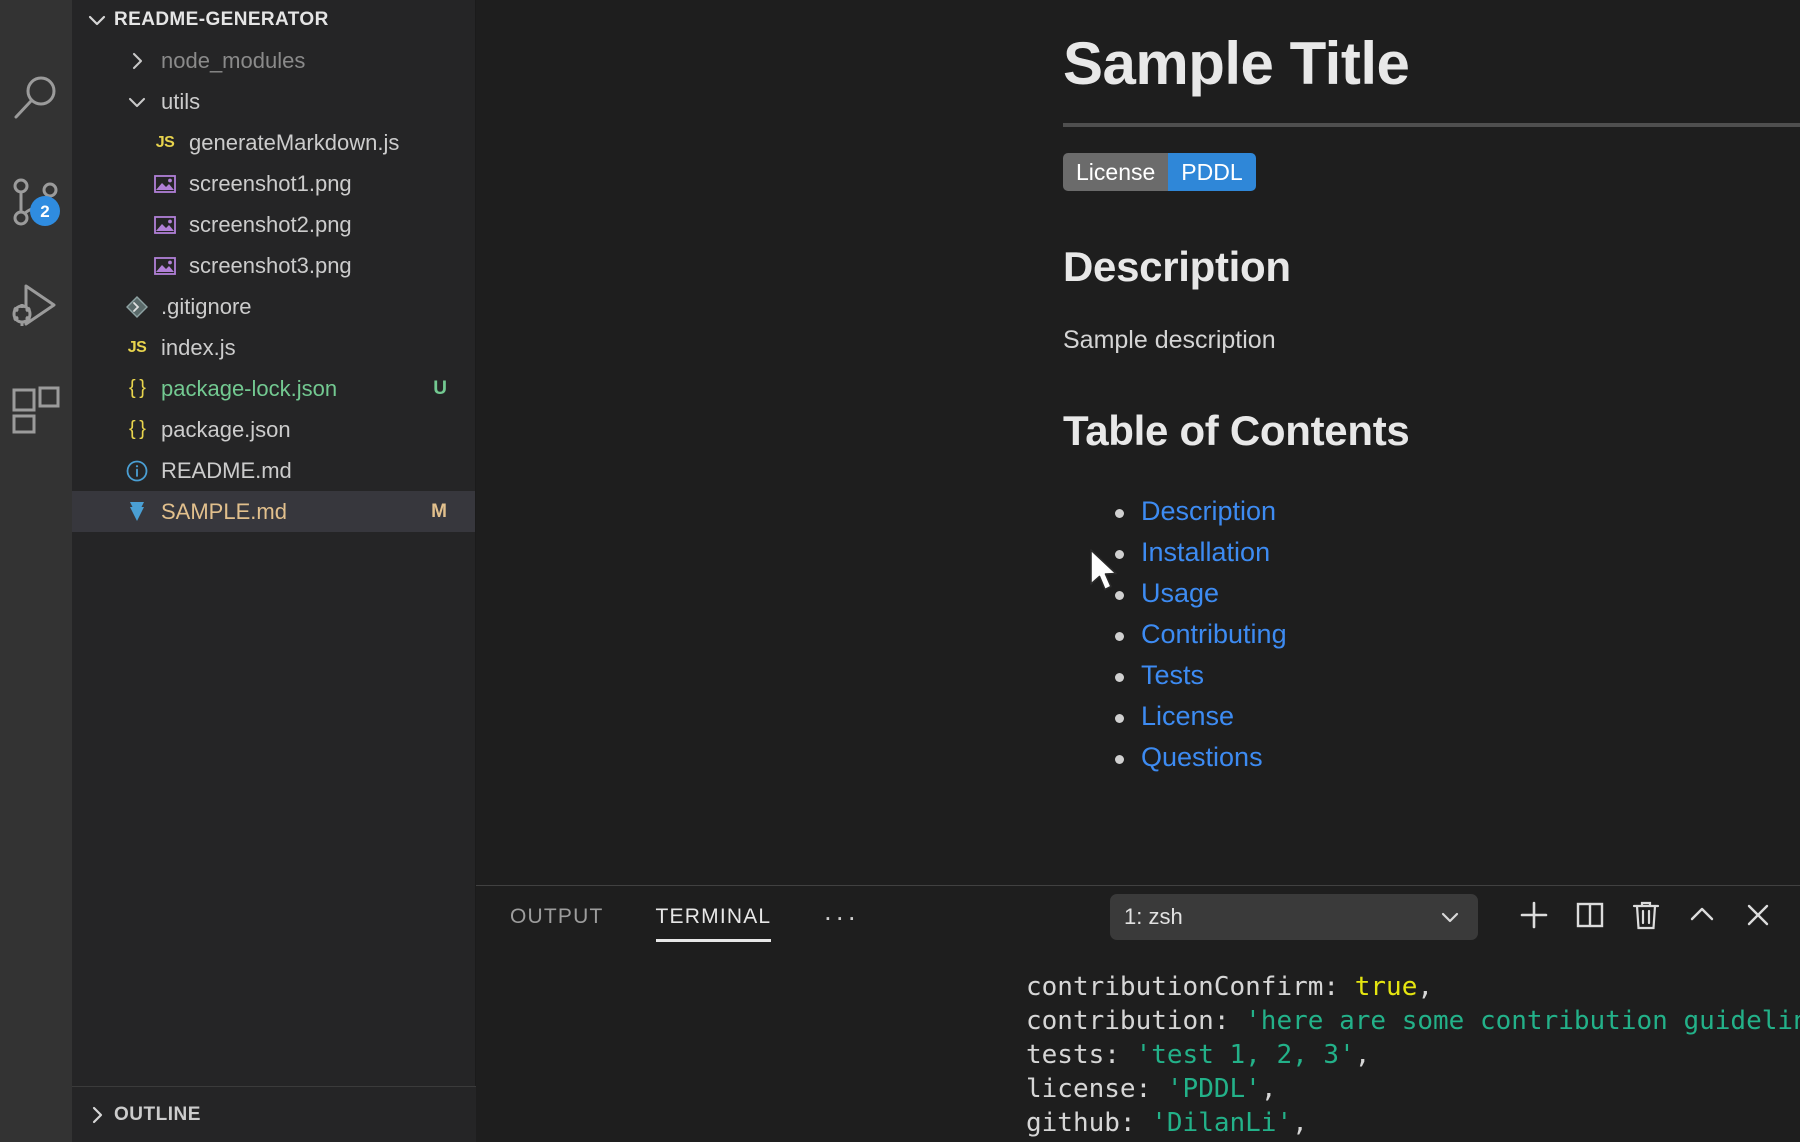  I want to click on terminal-token: 'DilanLi', so click(1222, 1123).